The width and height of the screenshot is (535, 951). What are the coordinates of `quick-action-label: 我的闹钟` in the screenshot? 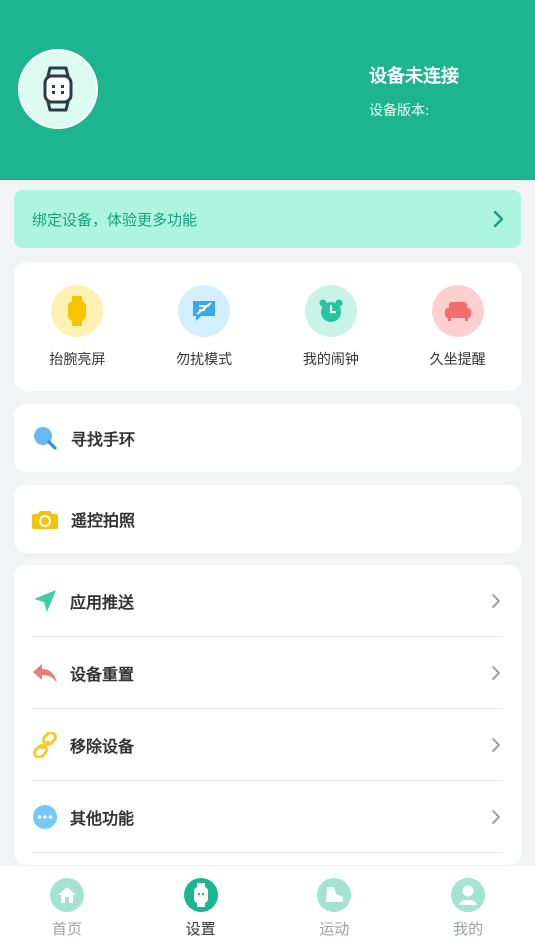 It's located at (330, 360).